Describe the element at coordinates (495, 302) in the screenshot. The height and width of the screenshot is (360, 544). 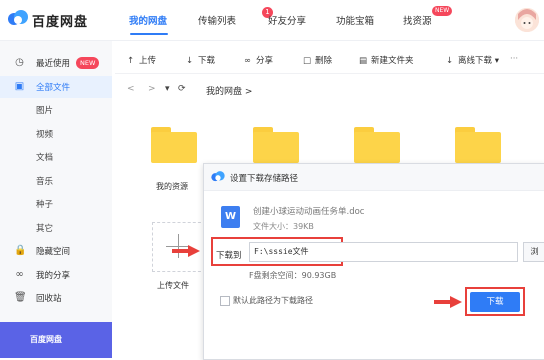
I see `download-button: 下载` at that location.